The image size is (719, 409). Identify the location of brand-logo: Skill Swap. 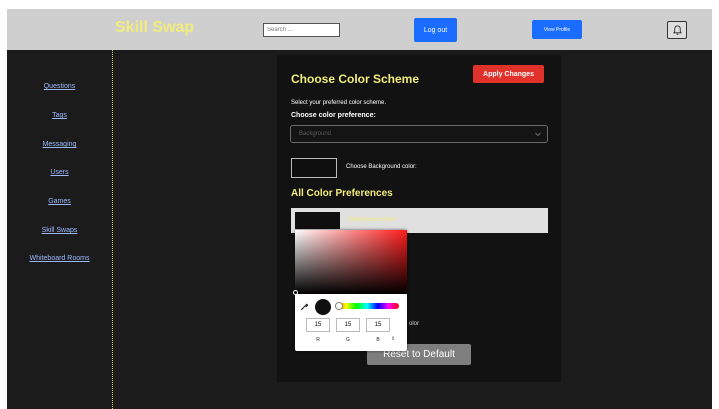
(154, 28).